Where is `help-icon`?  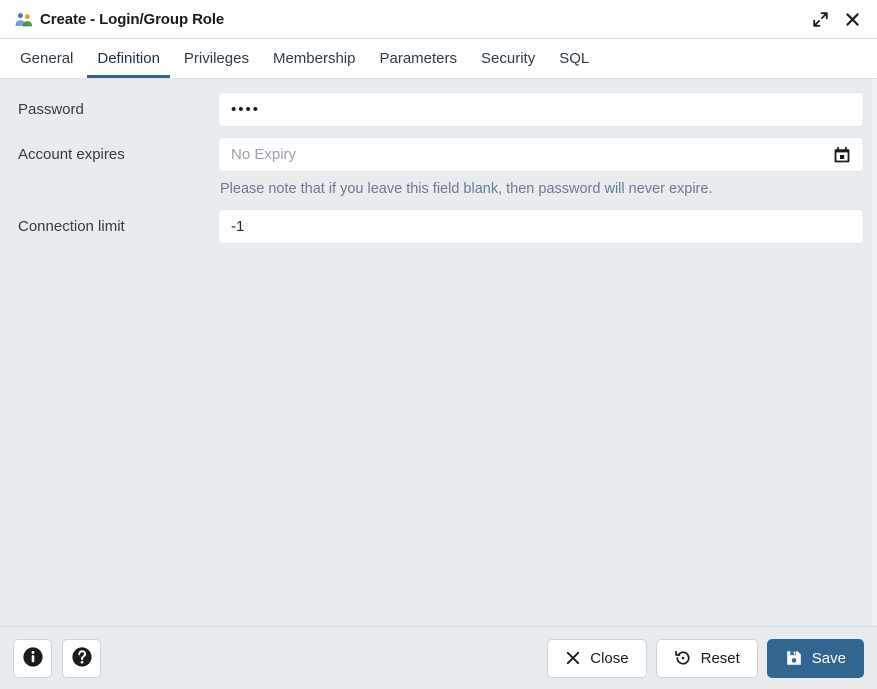 help-icon is located at coordinates (82, 658).